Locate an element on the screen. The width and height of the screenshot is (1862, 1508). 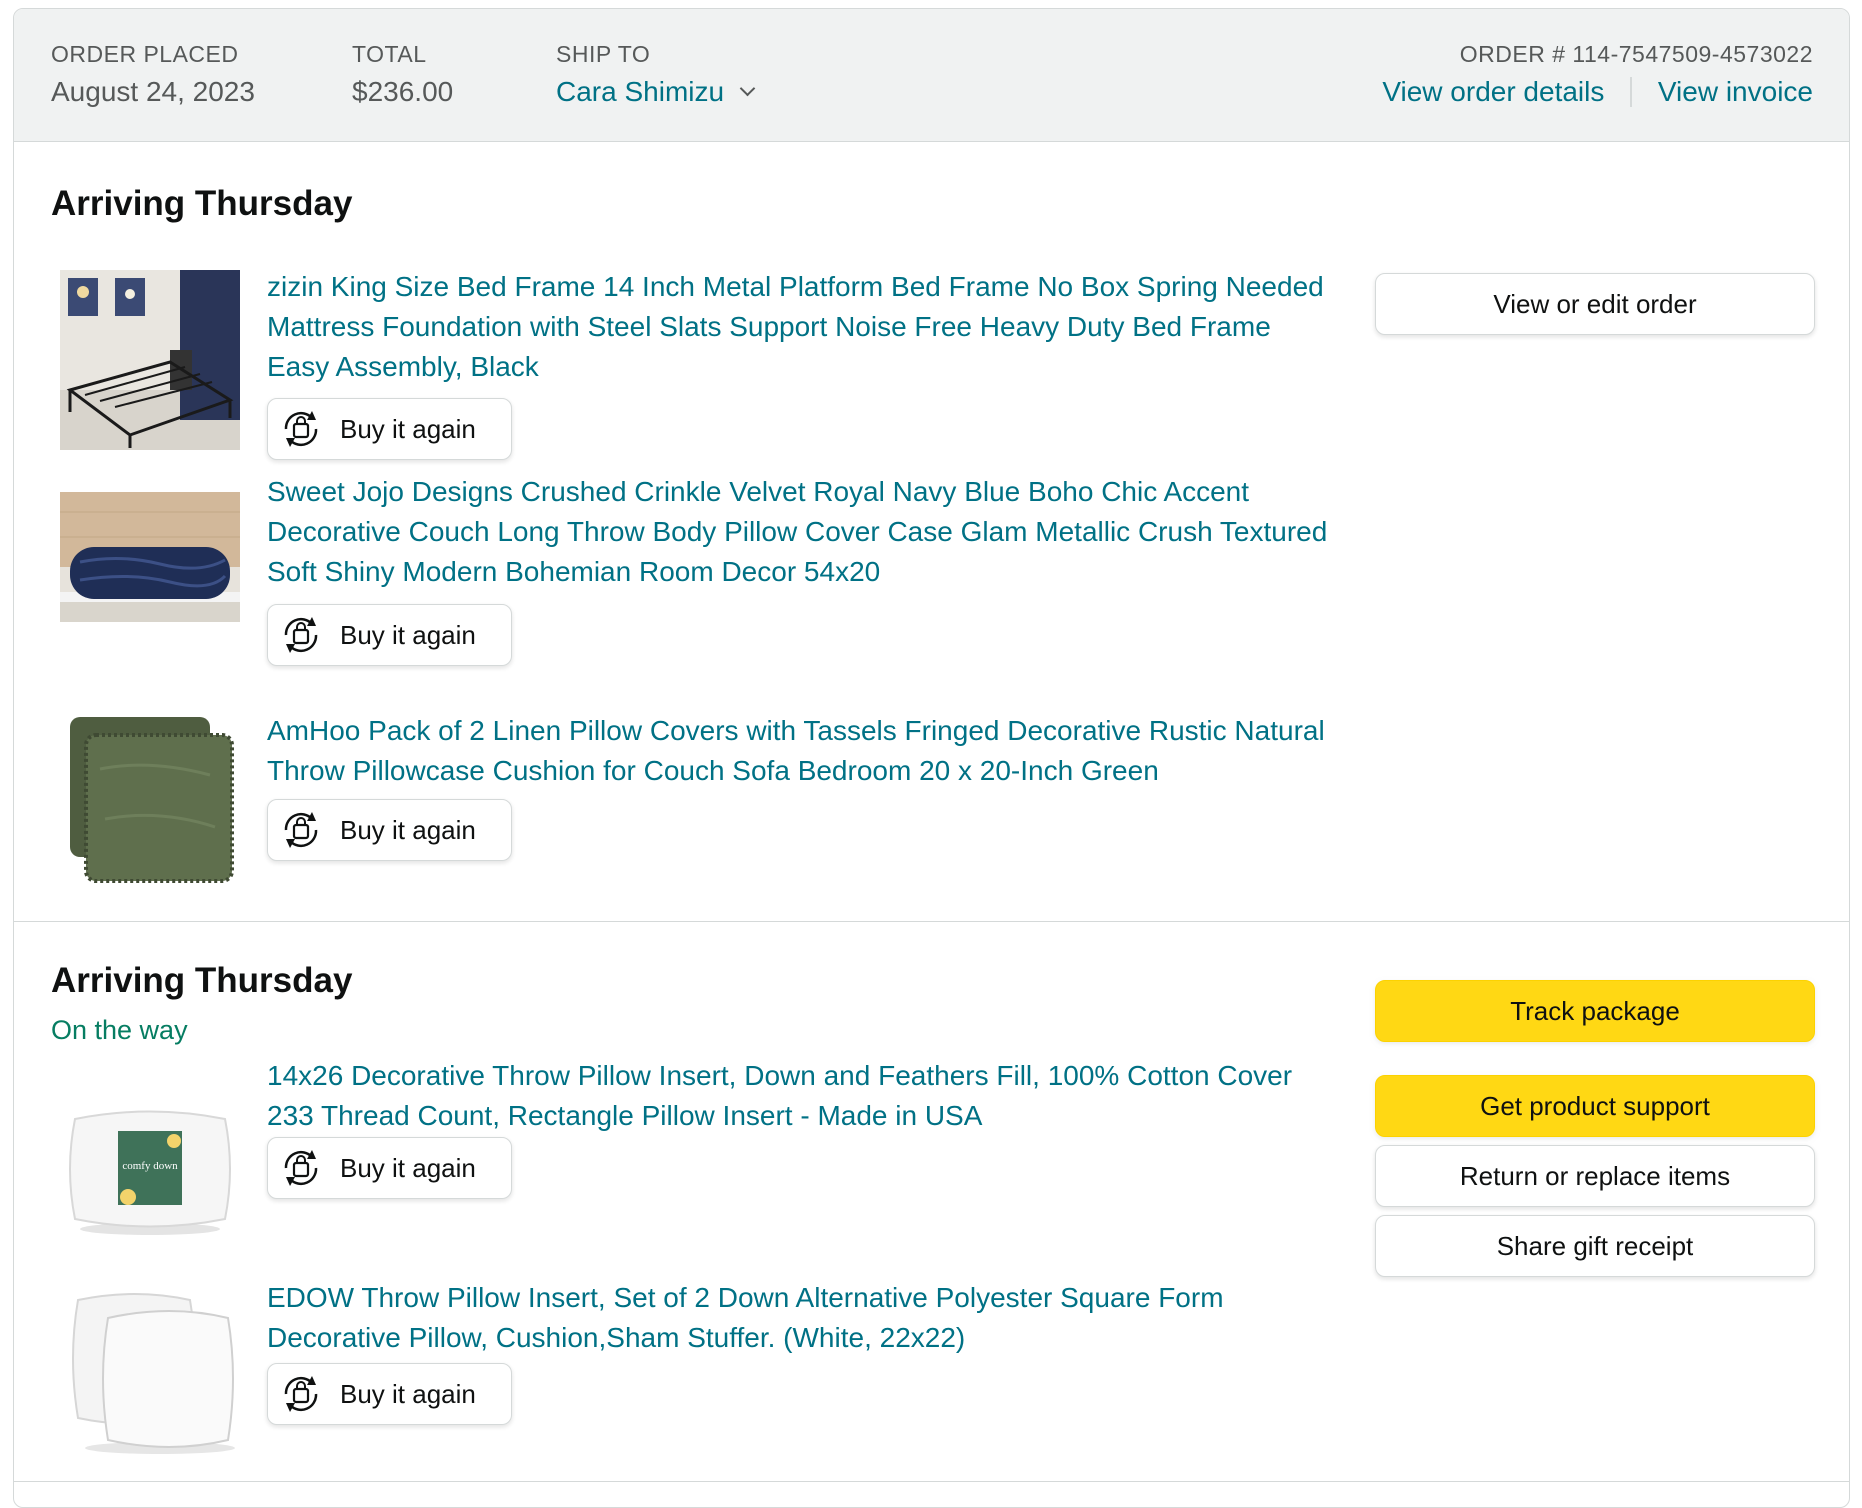
order-placed-section: ORDER PLACED August 24, 2023 is located at coordinates (153, 74).